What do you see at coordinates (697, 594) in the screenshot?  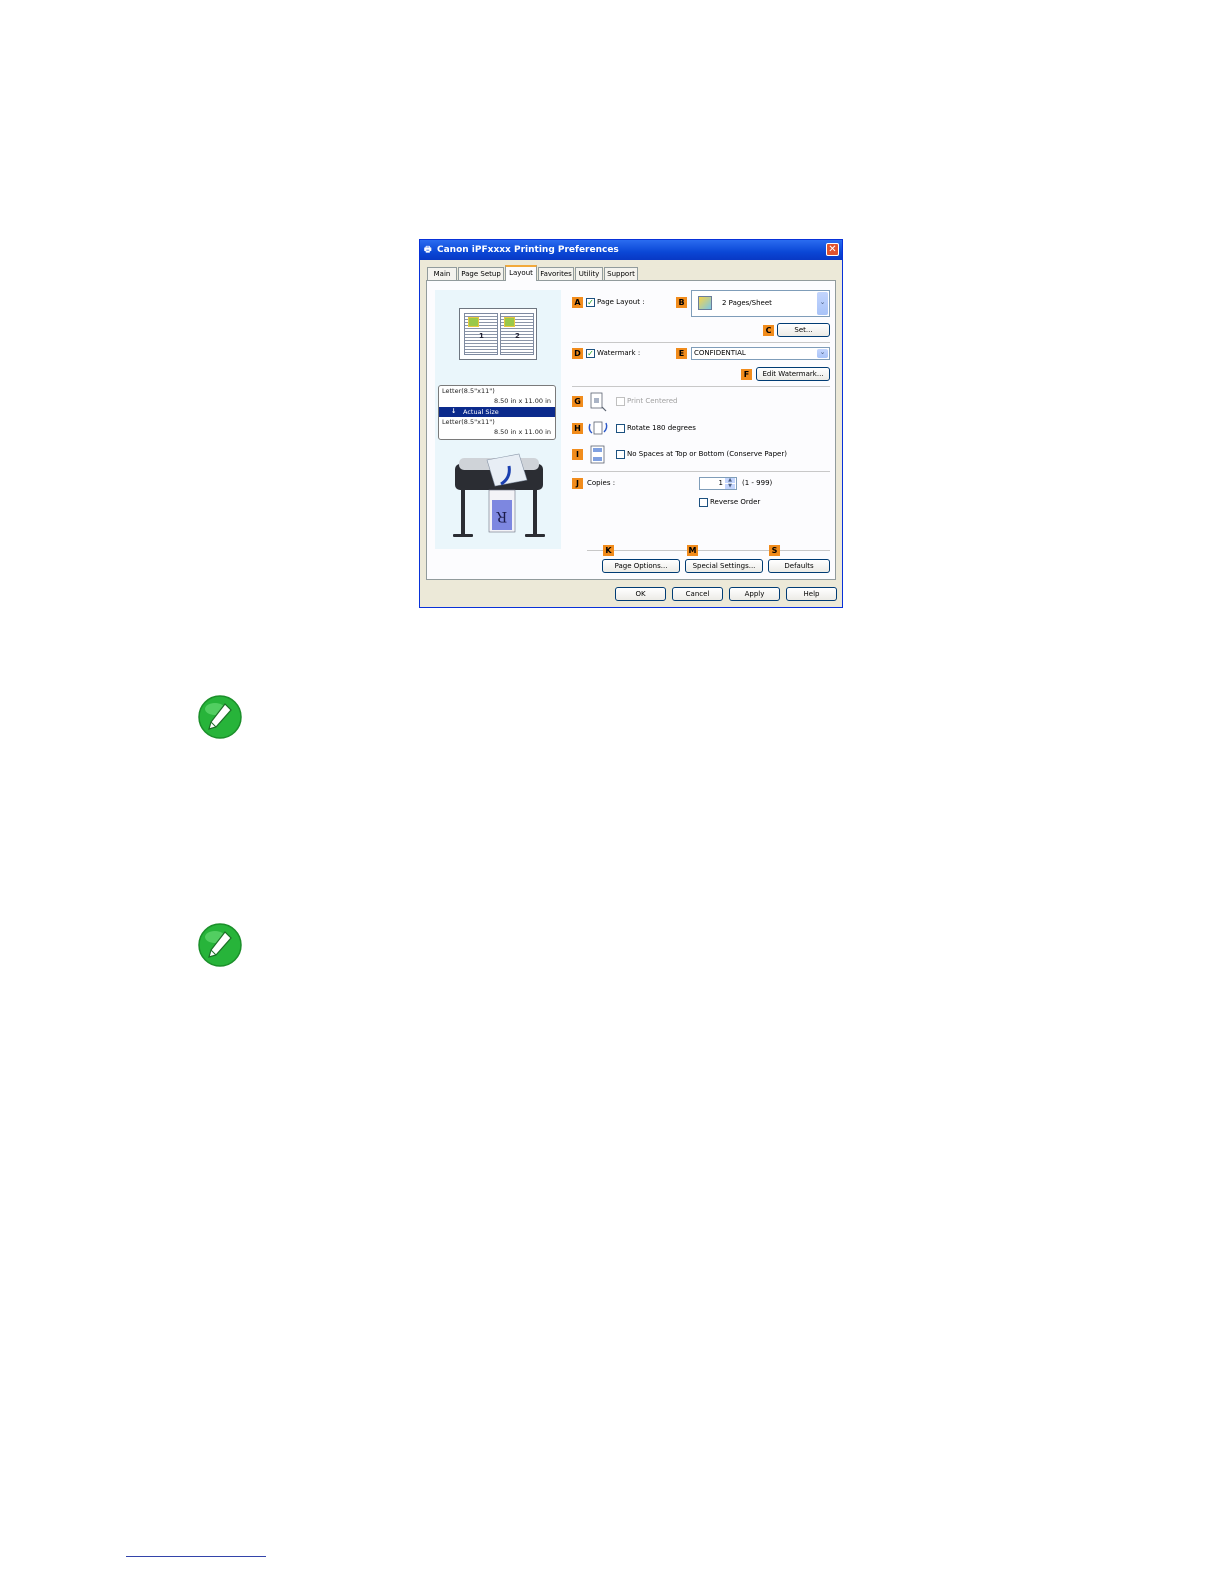 I see `cancel-button: Cancel` at bounding box center [697, 594].